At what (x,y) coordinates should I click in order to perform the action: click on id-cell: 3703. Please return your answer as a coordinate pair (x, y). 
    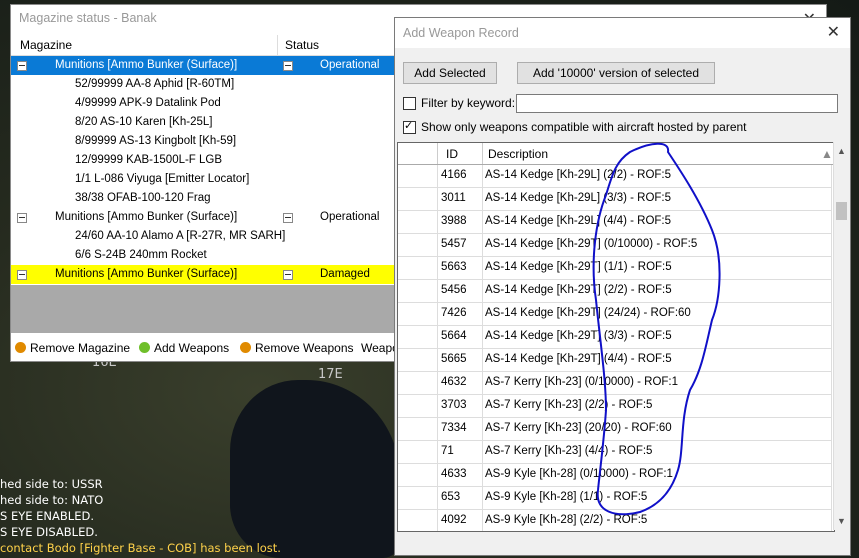
    Looking at the image, I should click on (454, 405).